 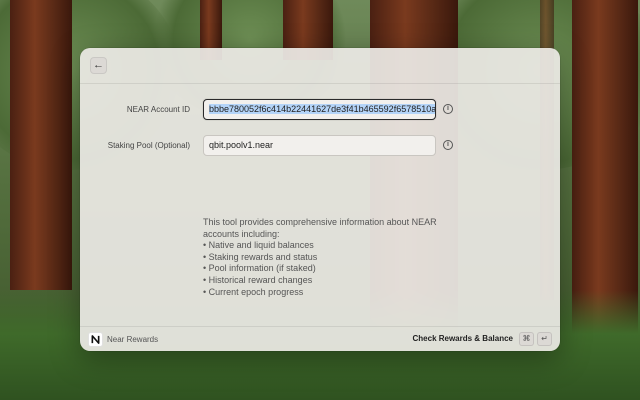 What do you see at coordinates (259, 268) in the screenshot?
I see `list-item: • Pool information (if staked)` at bounding box center [259, 268].